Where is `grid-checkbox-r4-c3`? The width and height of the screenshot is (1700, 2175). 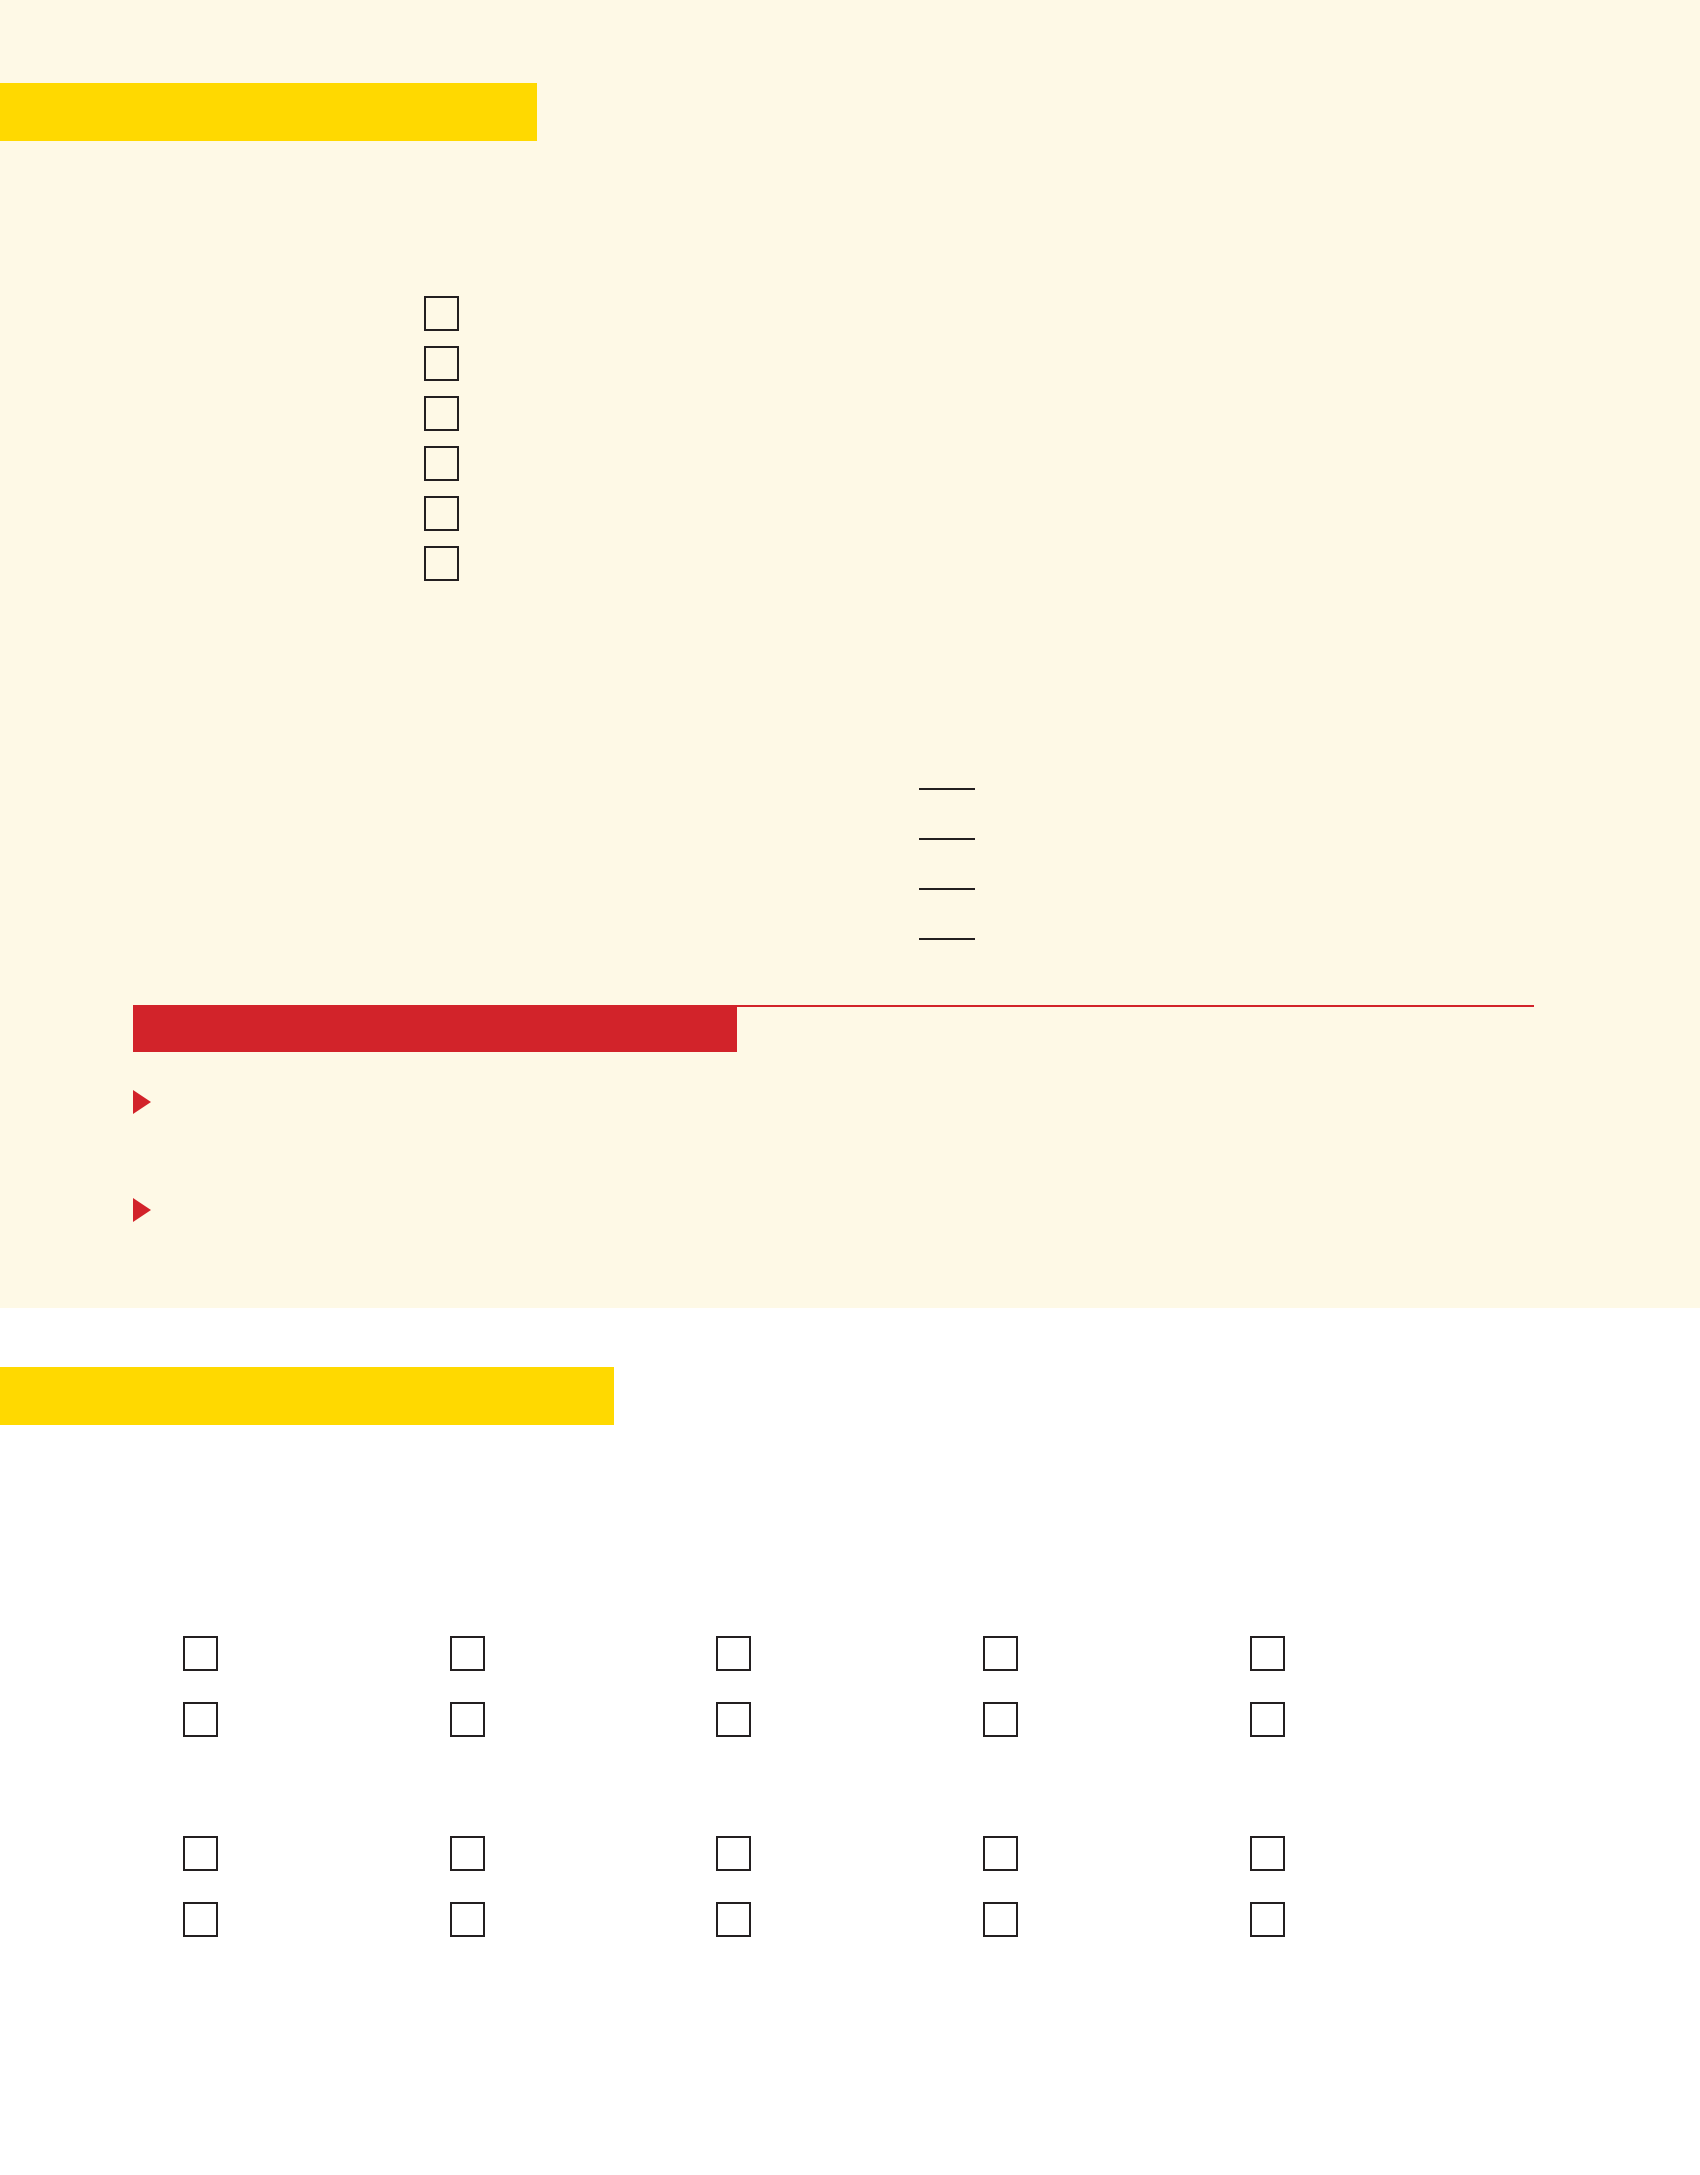
grid-checkbox-r4-c3 is located at coordinates (733, 1919).